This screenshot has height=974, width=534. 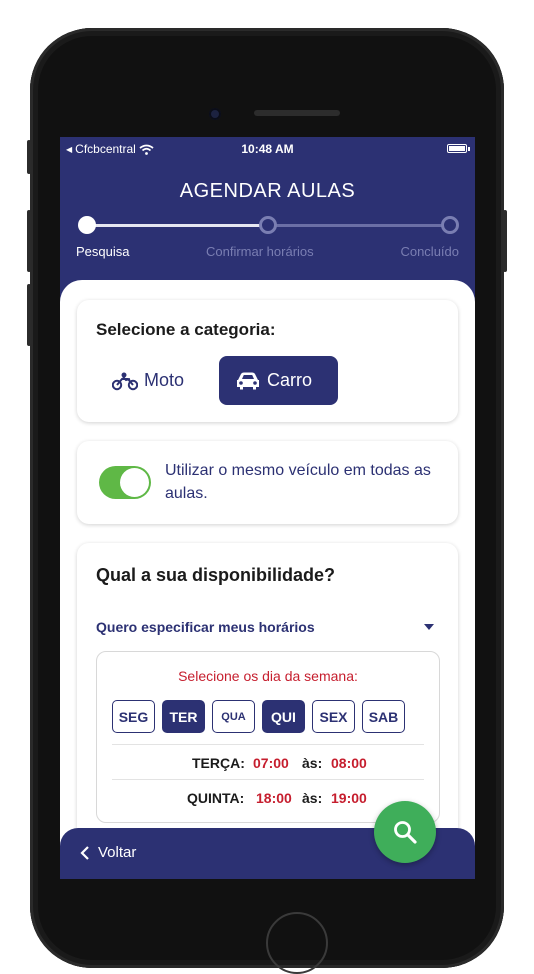 What do you see at coordinates (458, 148) in the screenshot?
I see `battery-icon` at bounding box center [458, 148].